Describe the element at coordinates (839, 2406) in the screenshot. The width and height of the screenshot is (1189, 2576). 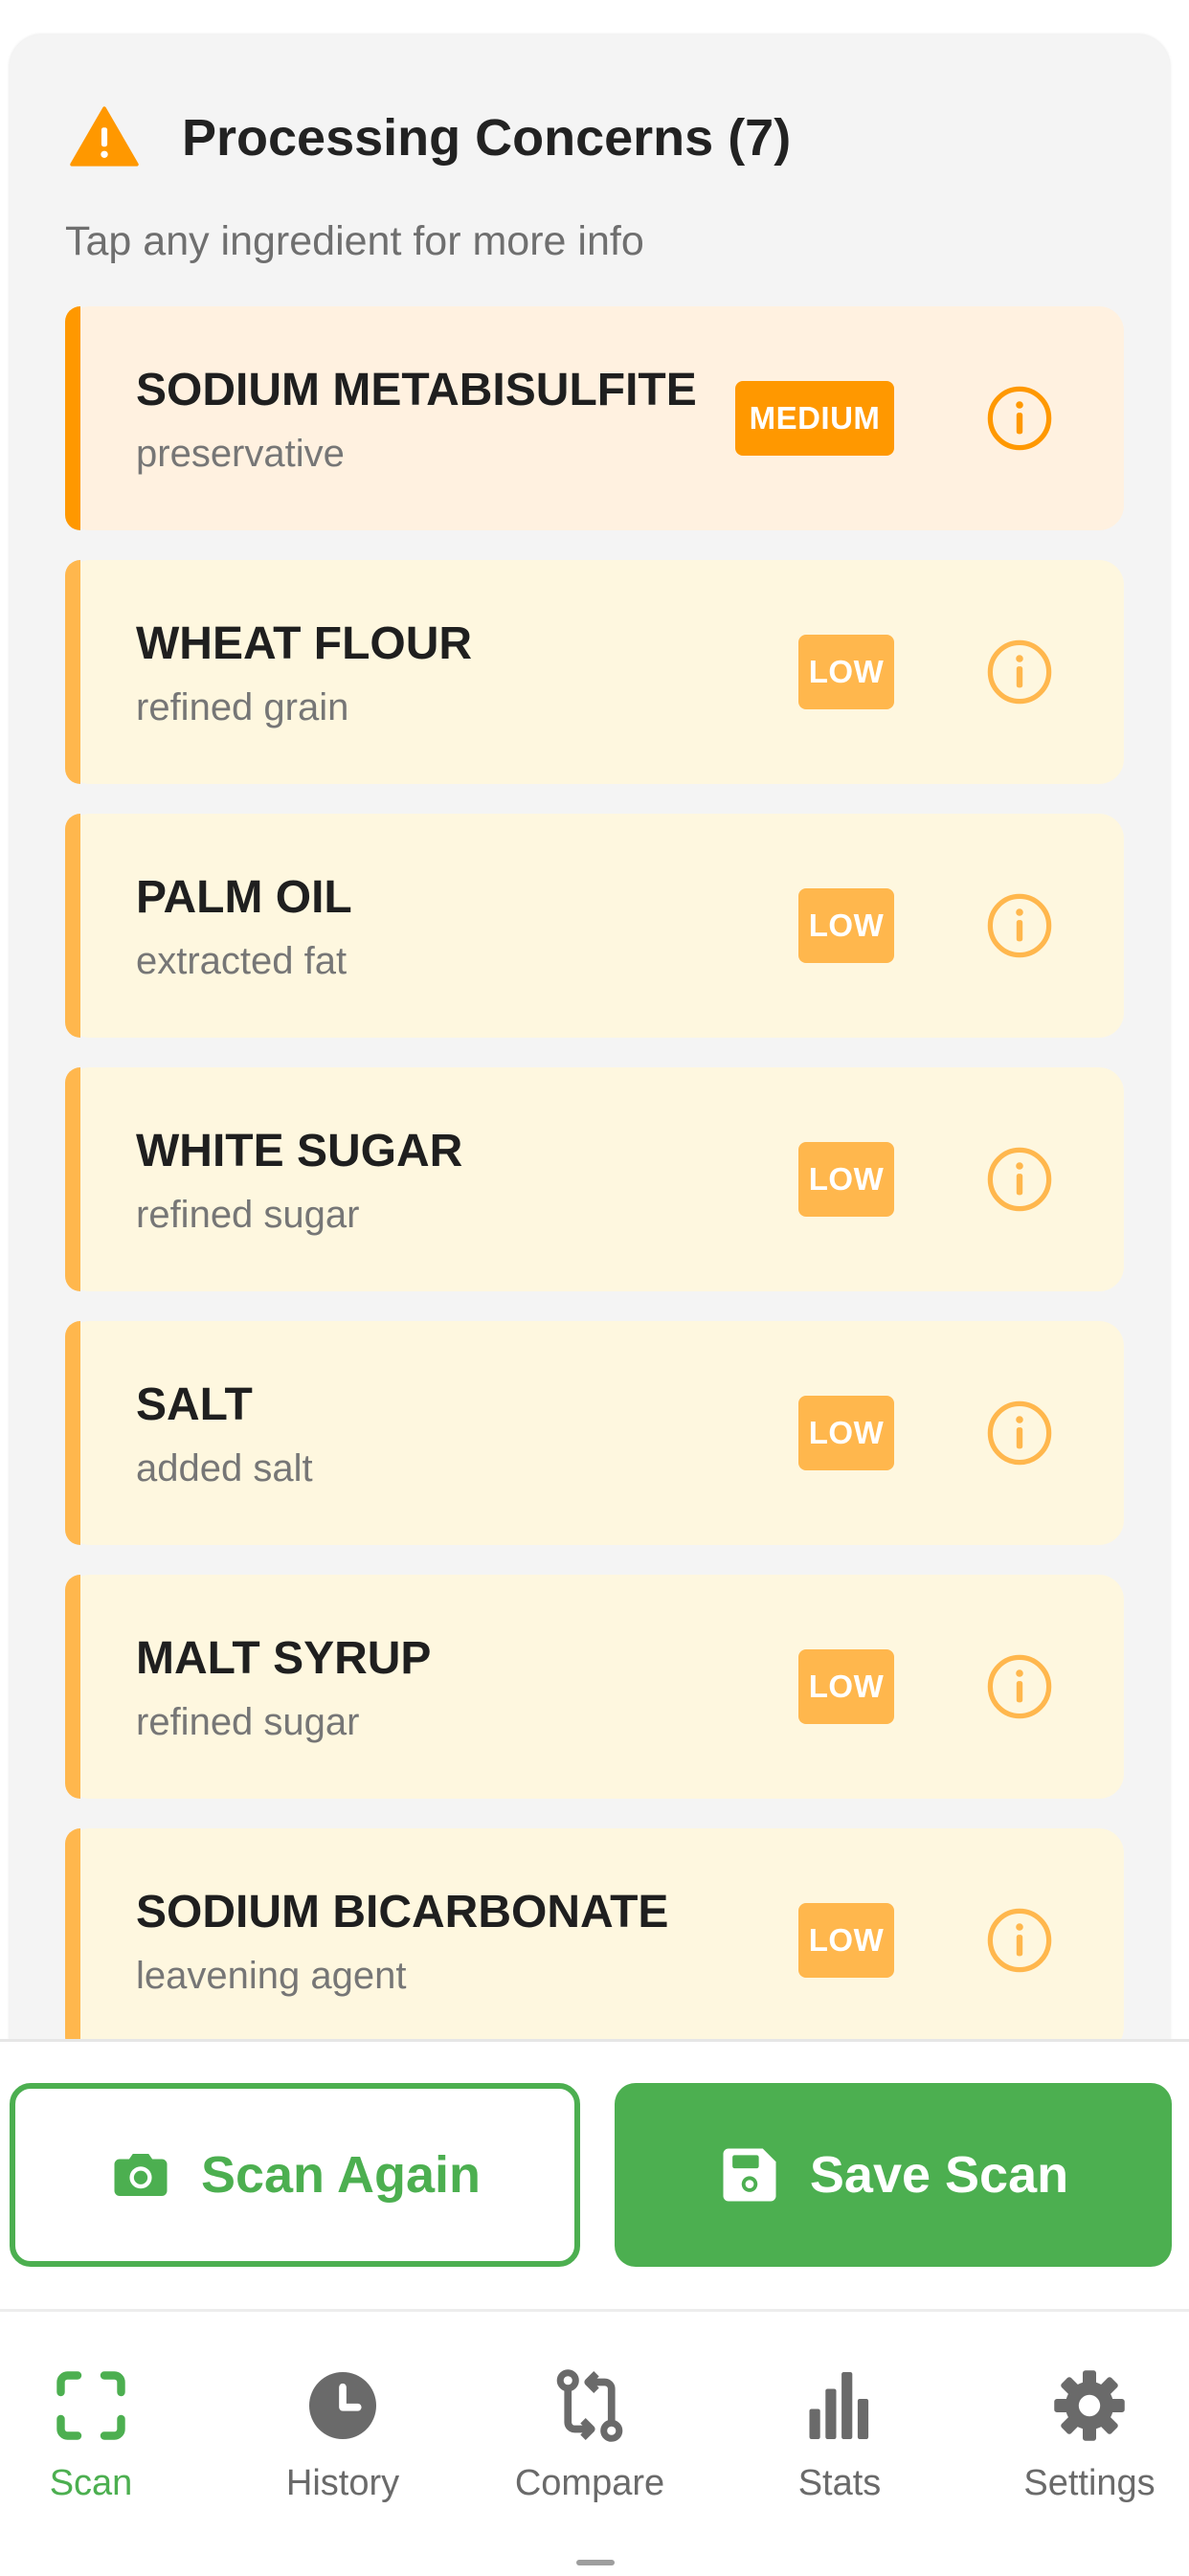
I see `bar-chart-icon` at that location.